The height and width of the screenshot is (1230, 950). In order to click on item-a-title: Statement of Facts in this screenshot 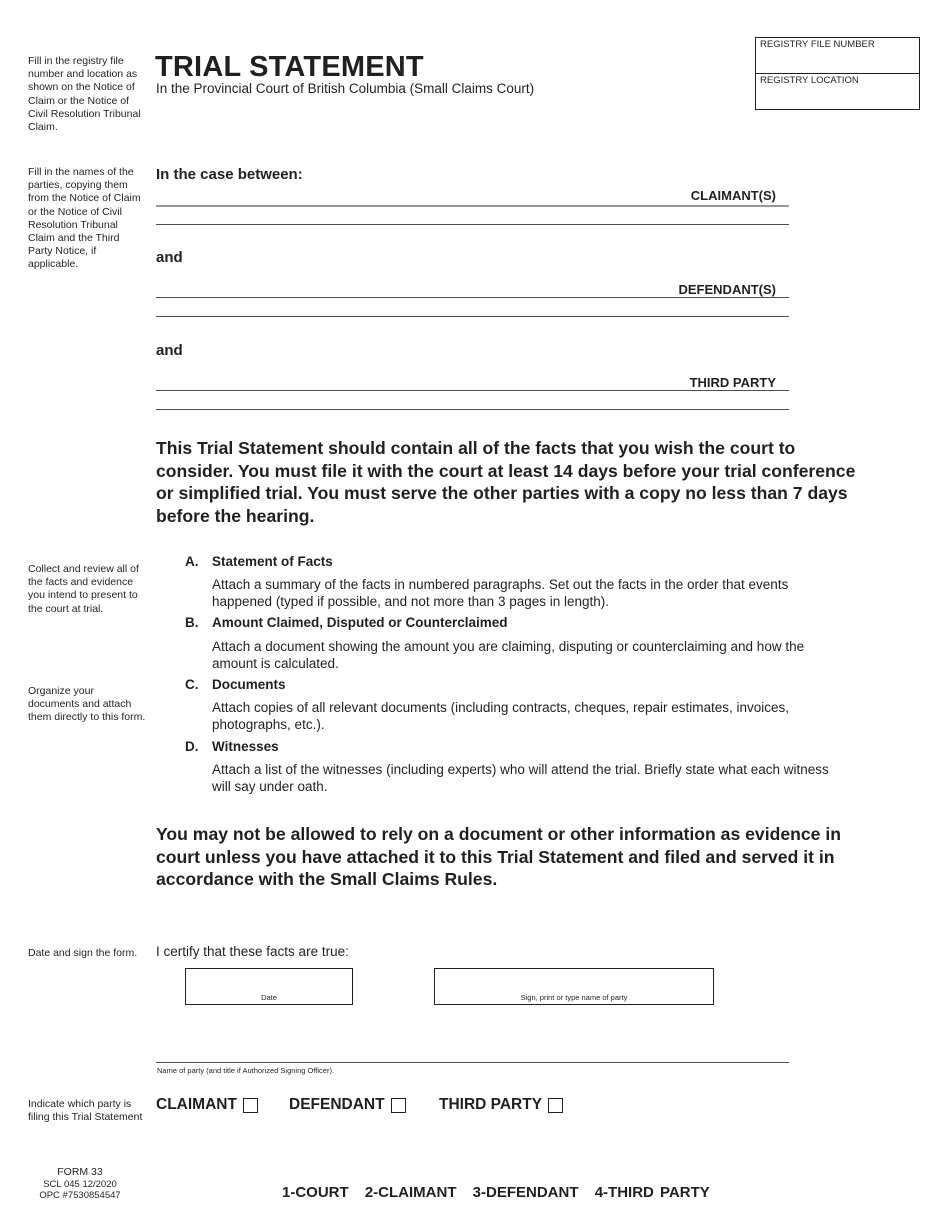, I will do `click(272, 561)`.